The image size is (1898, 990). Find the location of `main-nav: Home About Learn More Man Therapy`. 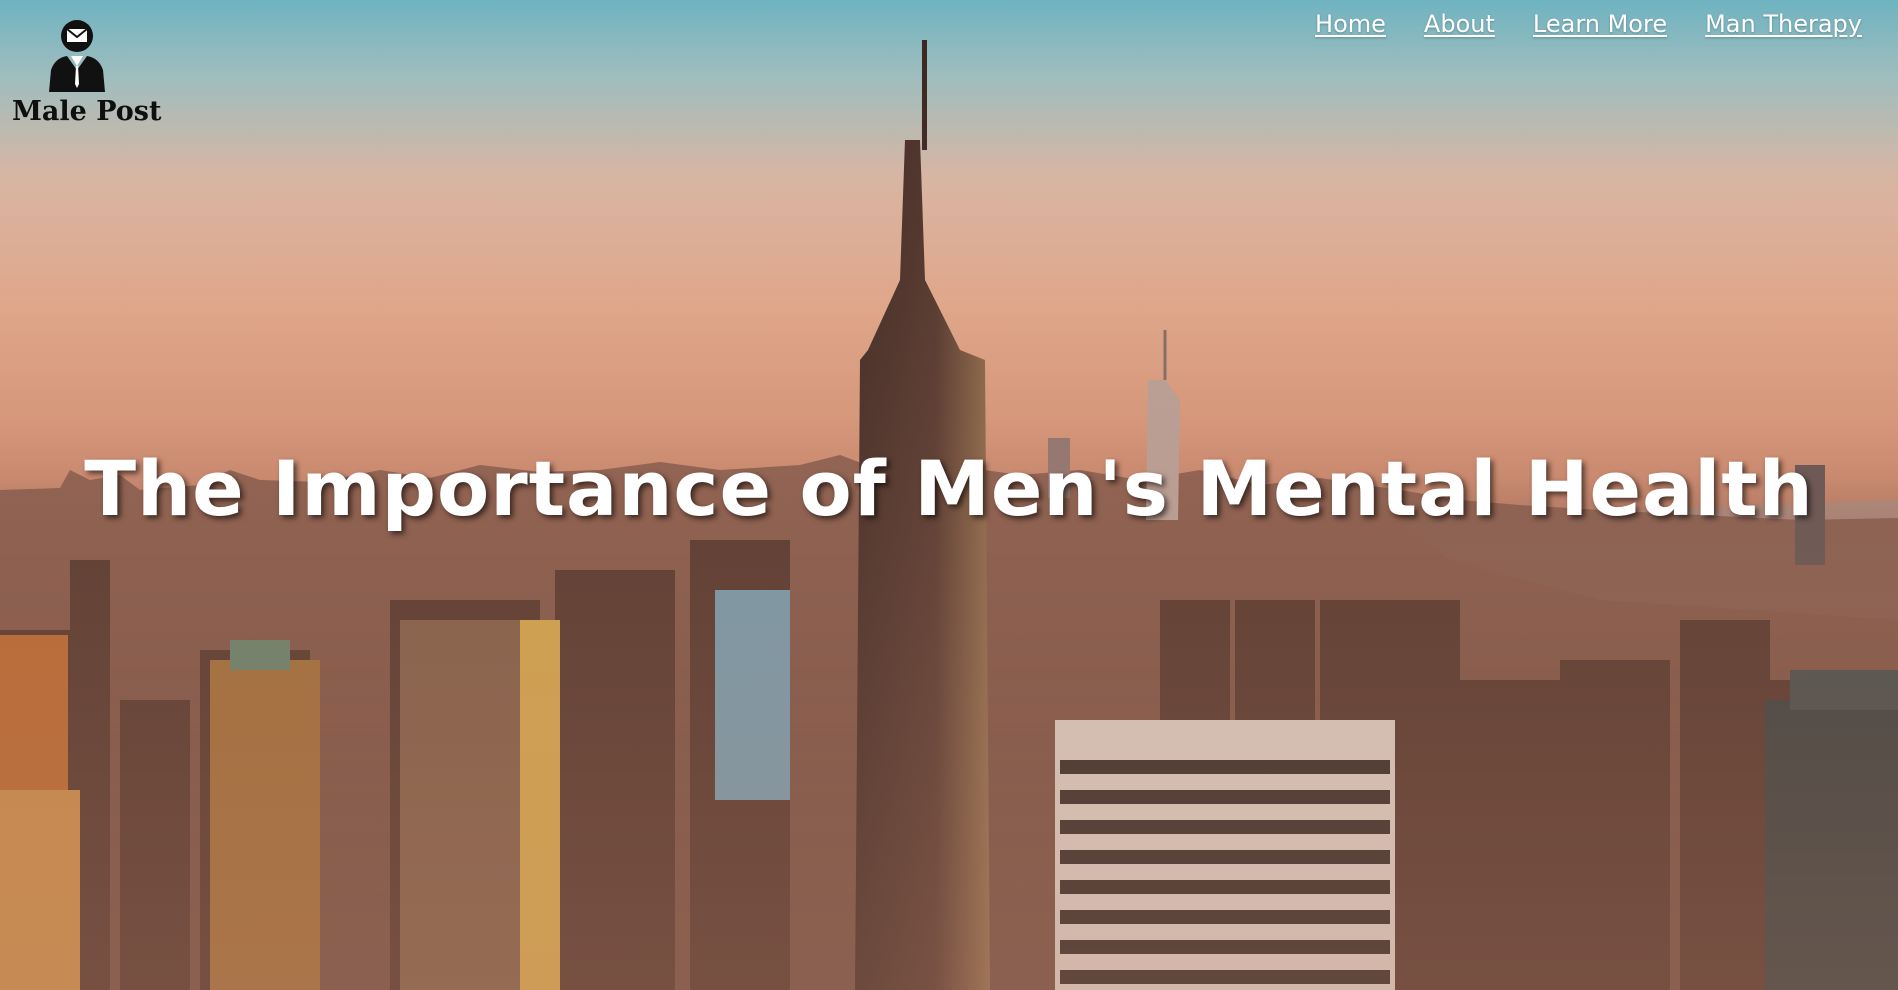

main-nav: Home About Learn More Man Therapy is located at coordinates (1588, 24).